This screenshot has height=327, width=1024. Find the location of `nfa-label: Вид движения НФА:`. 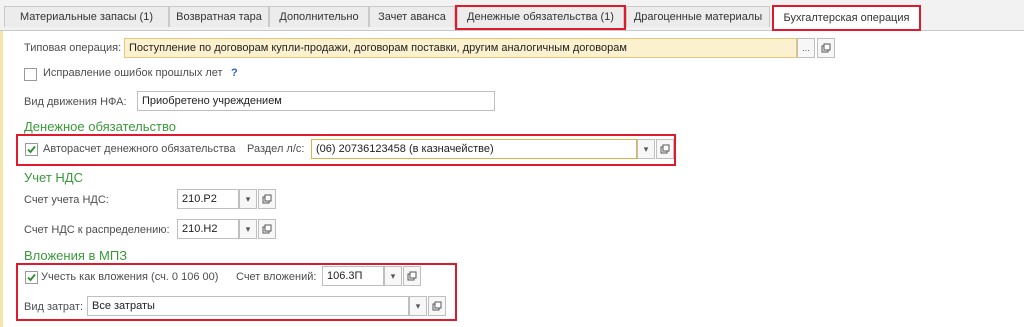

nfa-label: Вид движения НФА: is located at coordinates (75, 102).